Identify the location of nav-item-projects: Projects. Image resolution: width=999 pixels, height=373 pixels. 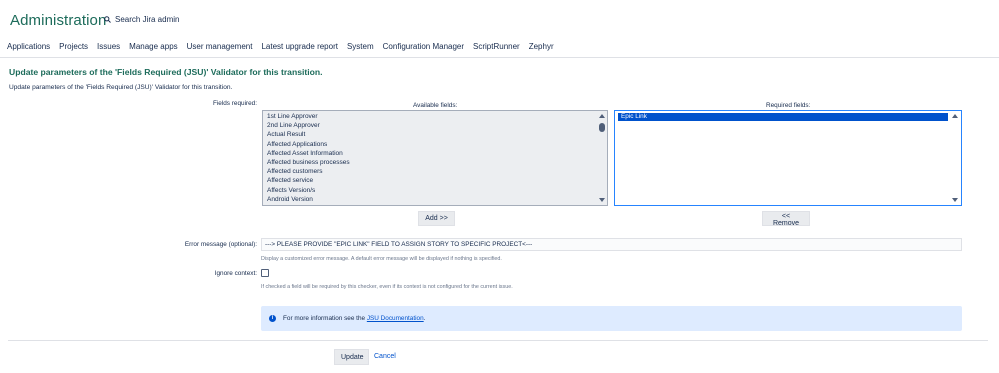
(73, 46).